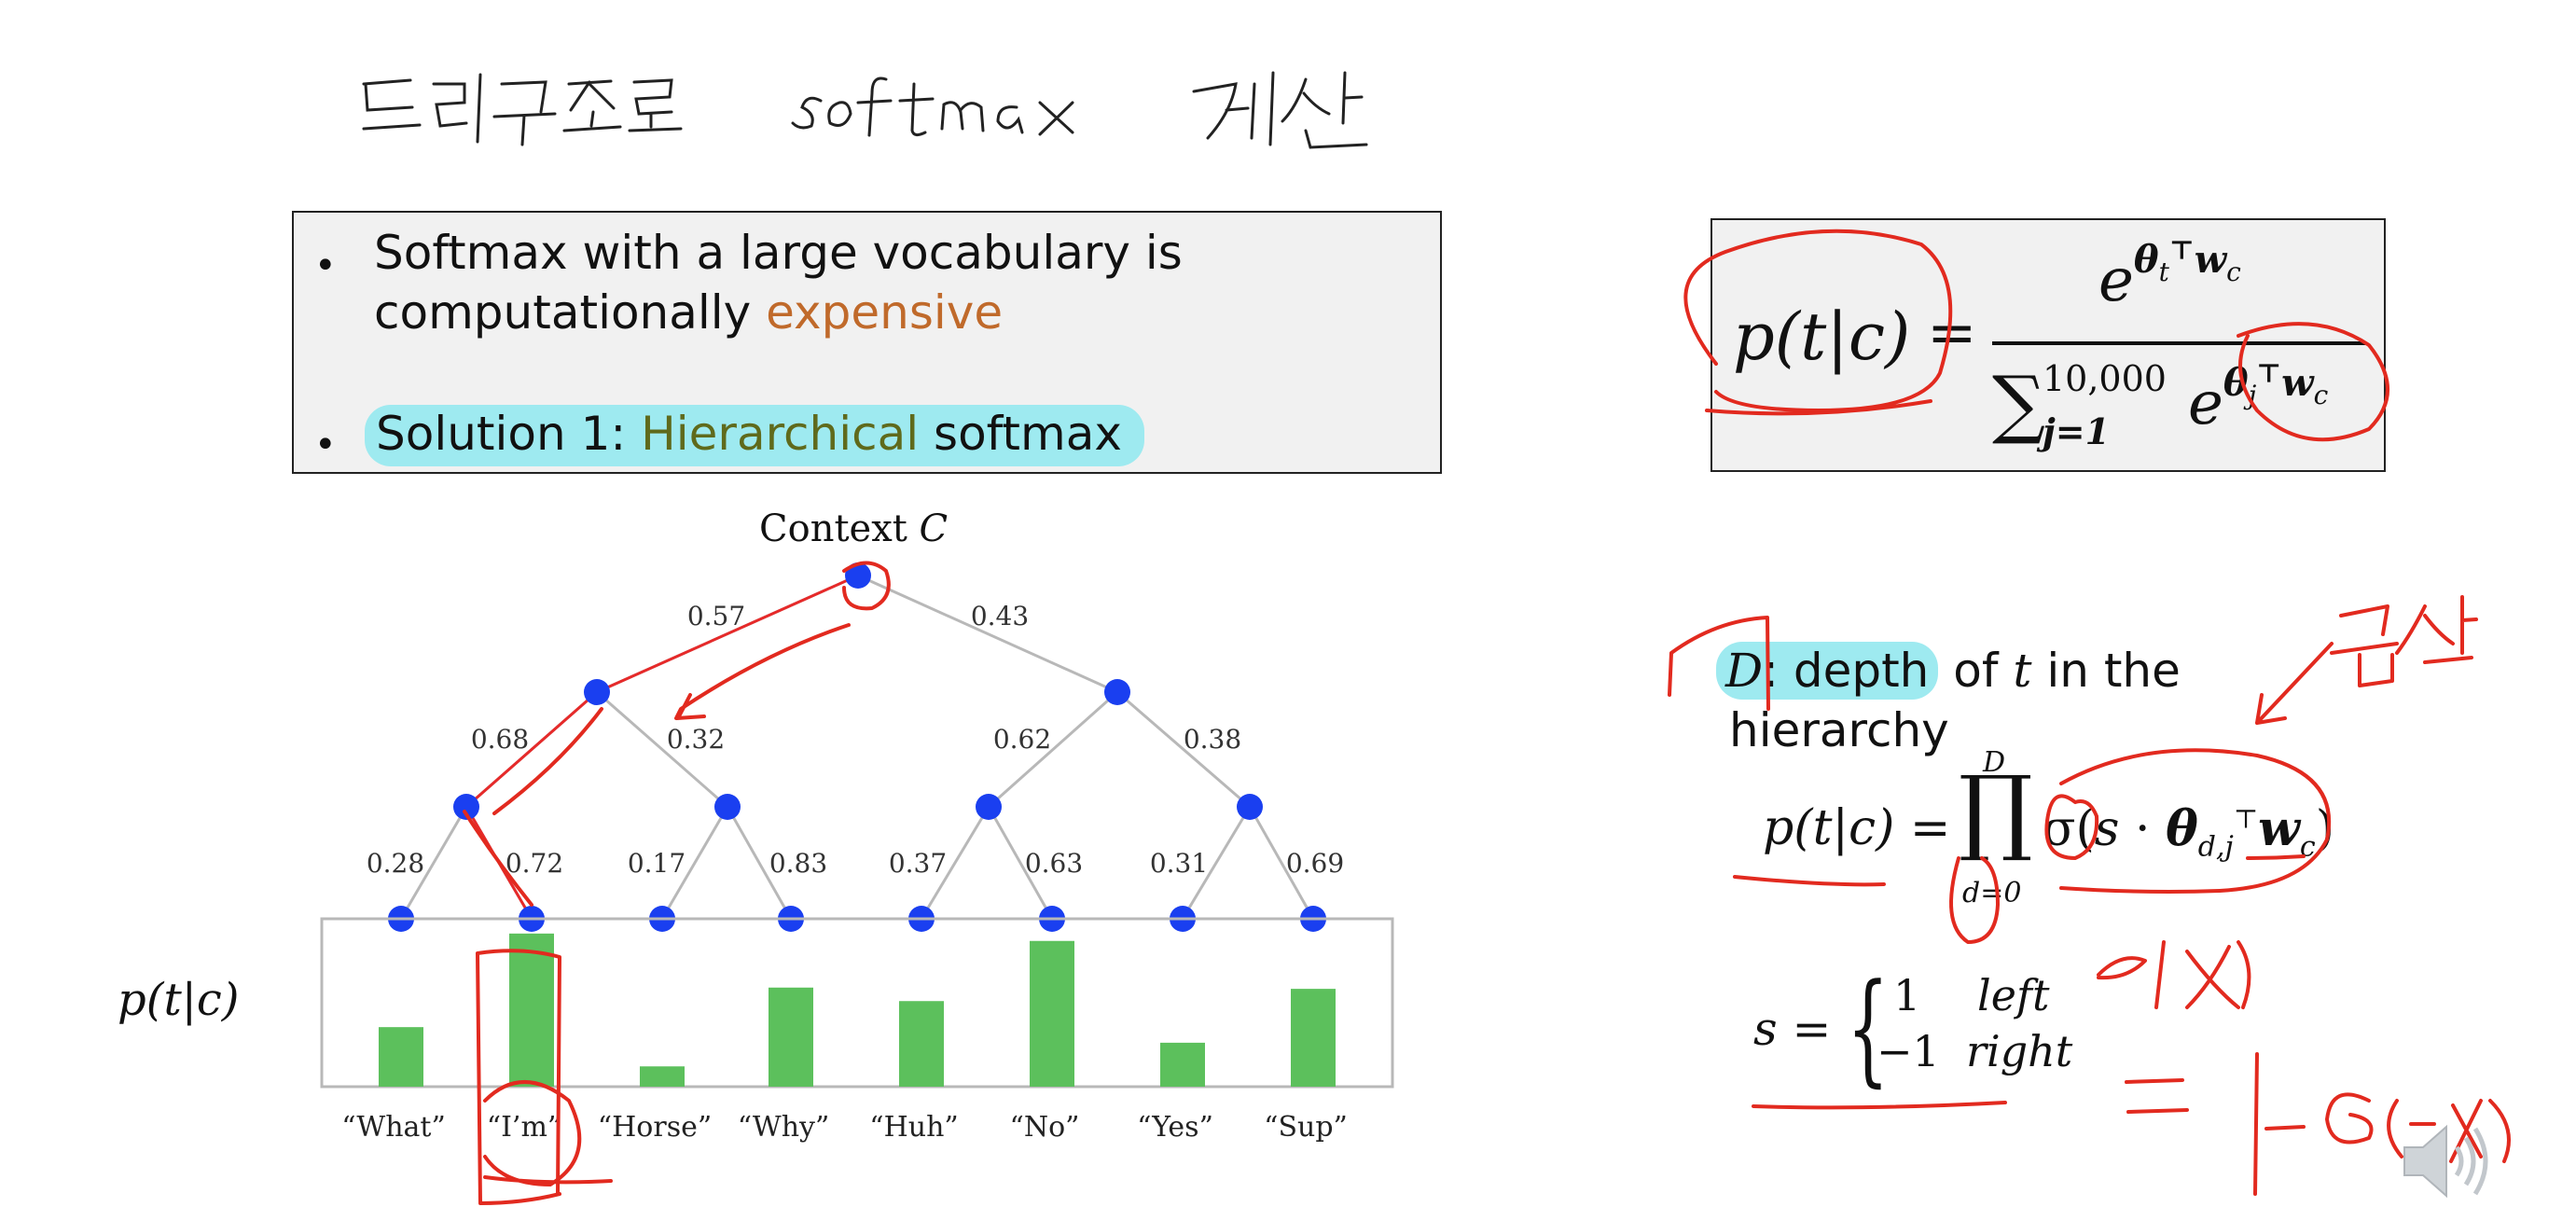 The image size is (2576, 1207). Describe the element at coordinates (1809, 881) in the screenshot. I see `annotation-underline-p` at that location.